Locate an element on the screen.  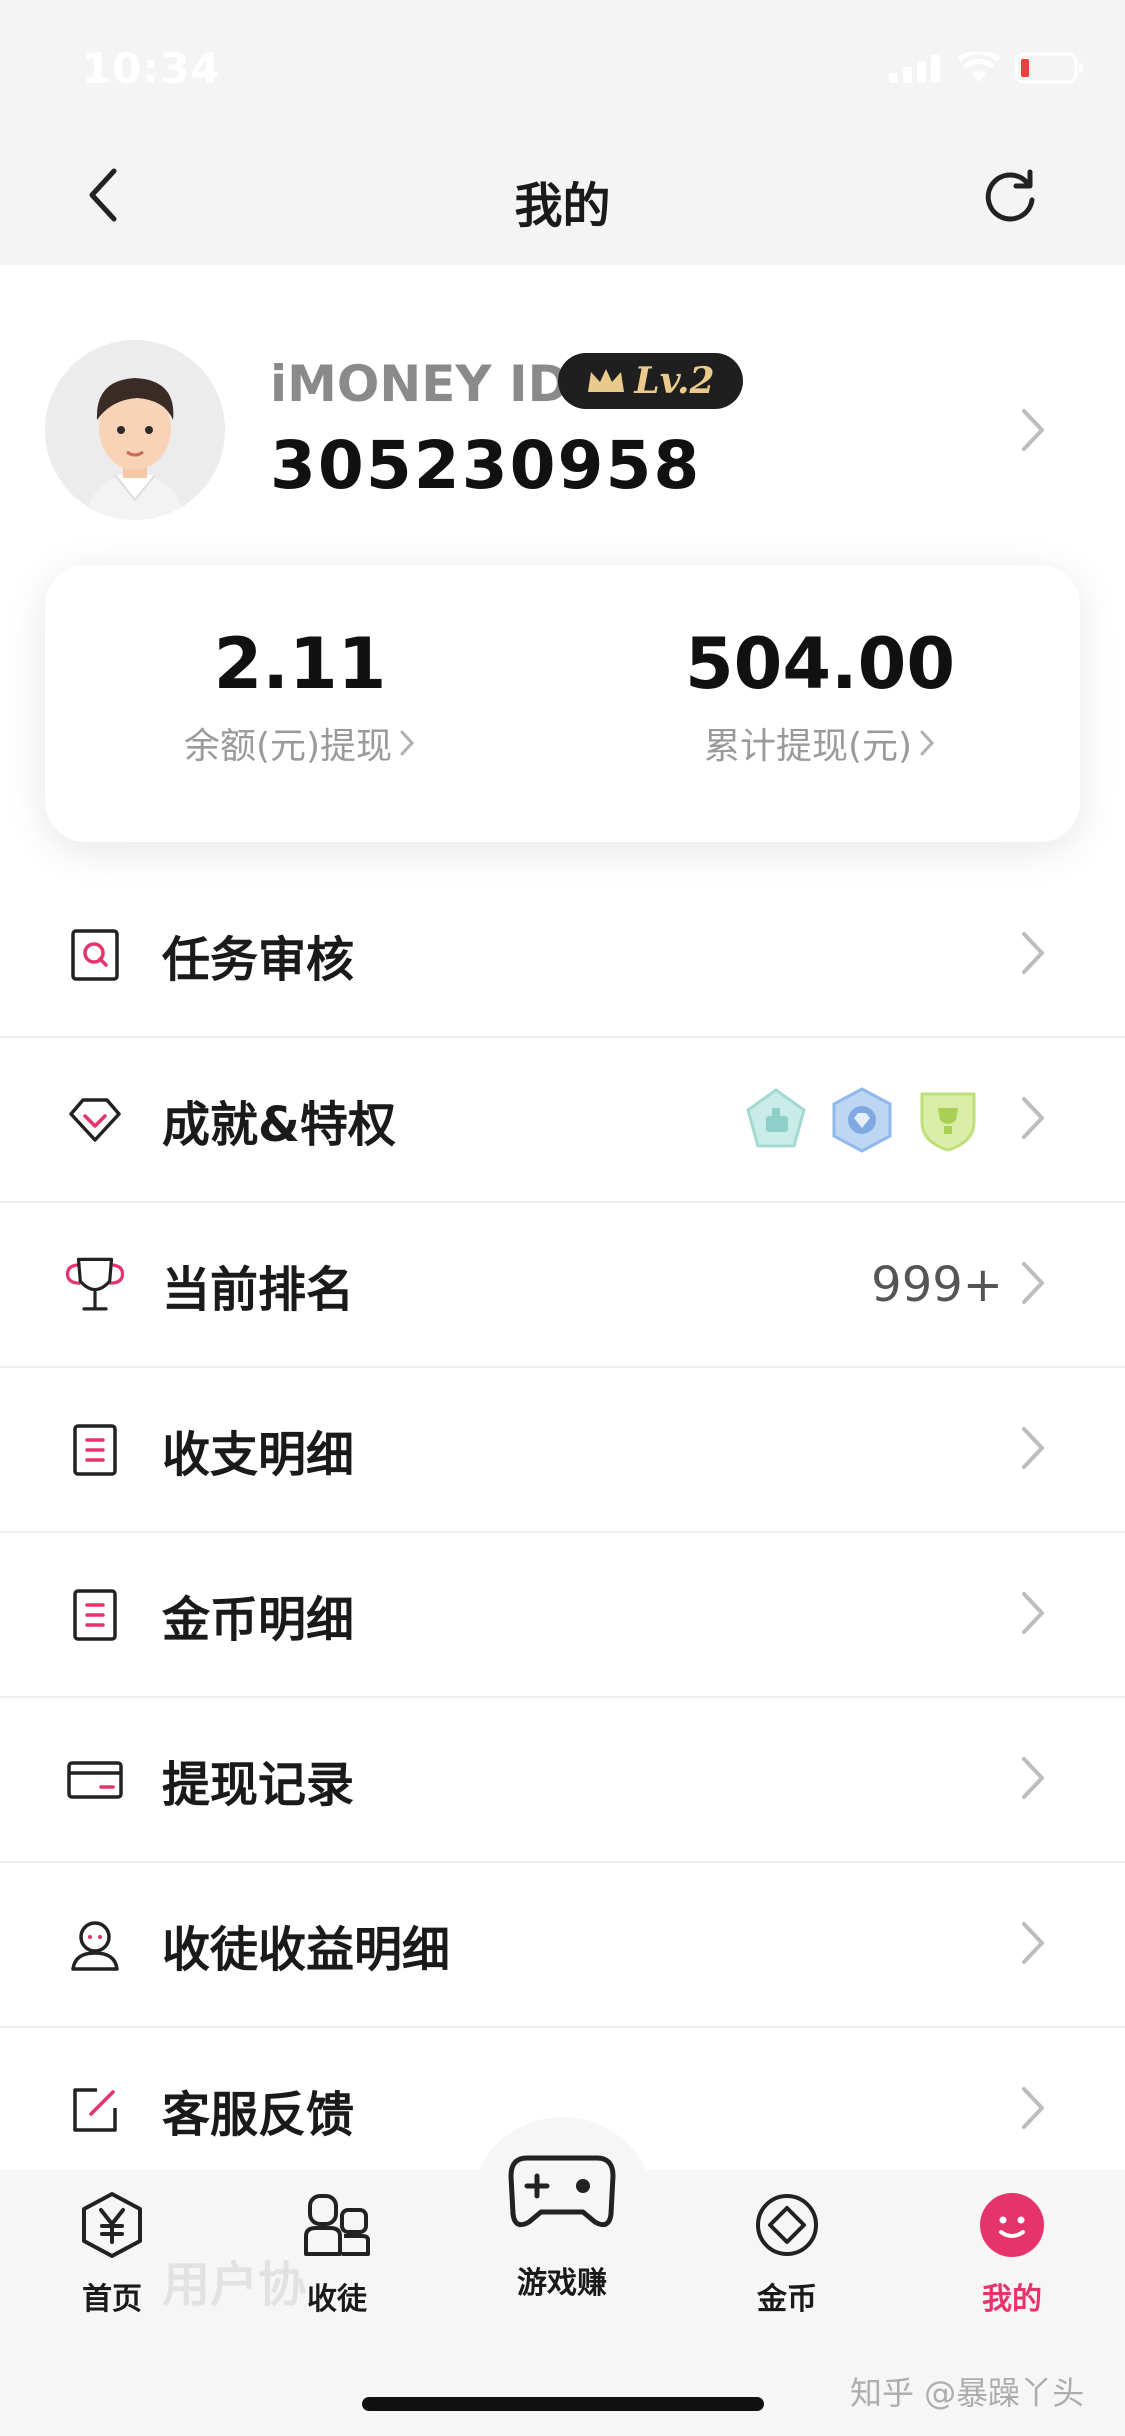
balance-stat: 2.11 余额(元)提现 is located at coordinates (300, 696).